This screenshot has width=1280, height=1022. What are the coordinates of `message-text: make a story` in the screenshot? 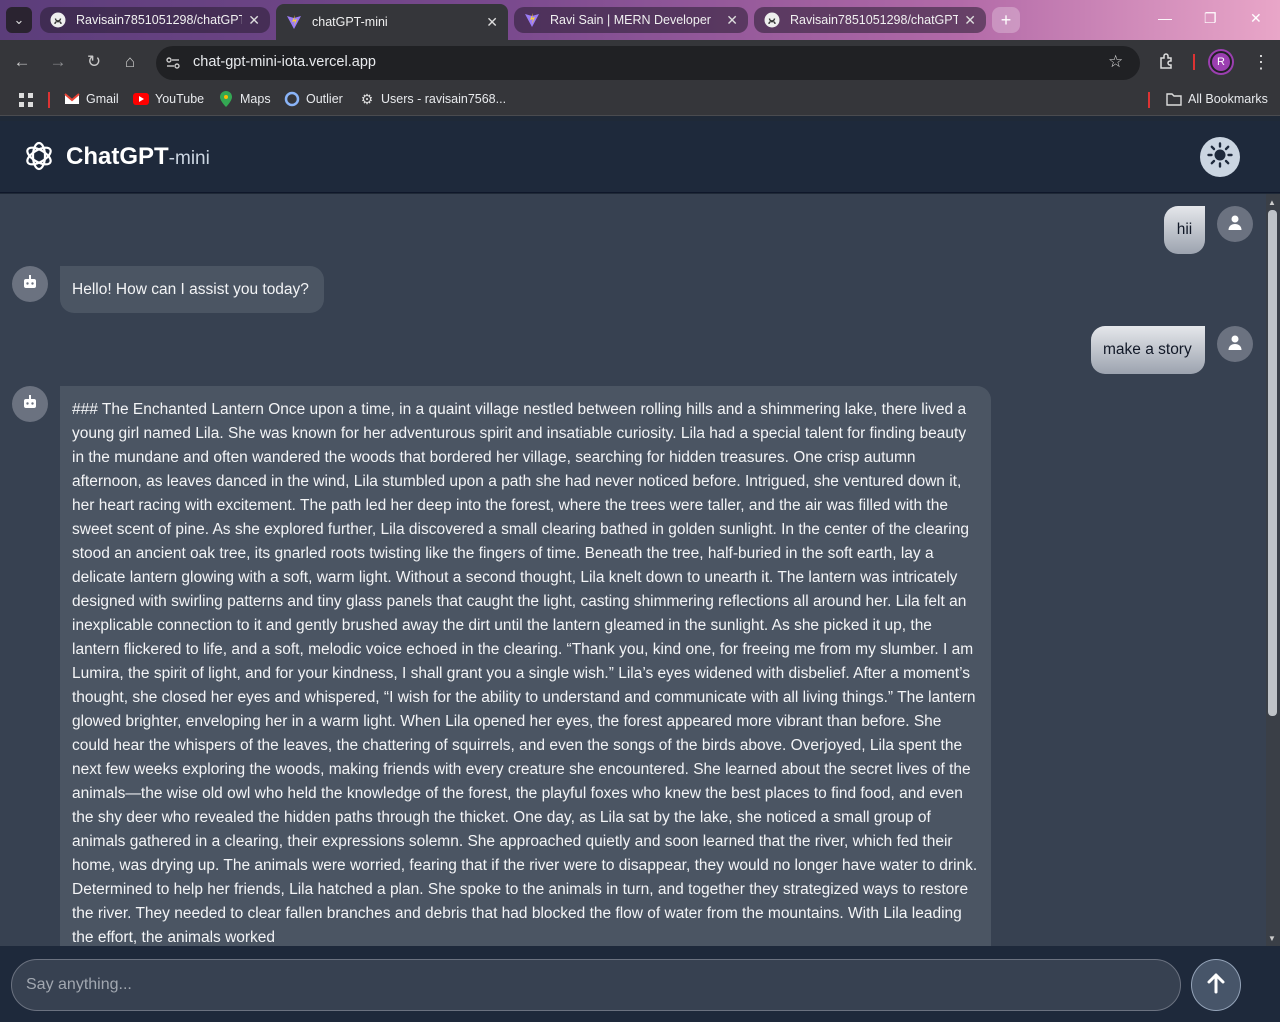 It's located at (1147, 349).